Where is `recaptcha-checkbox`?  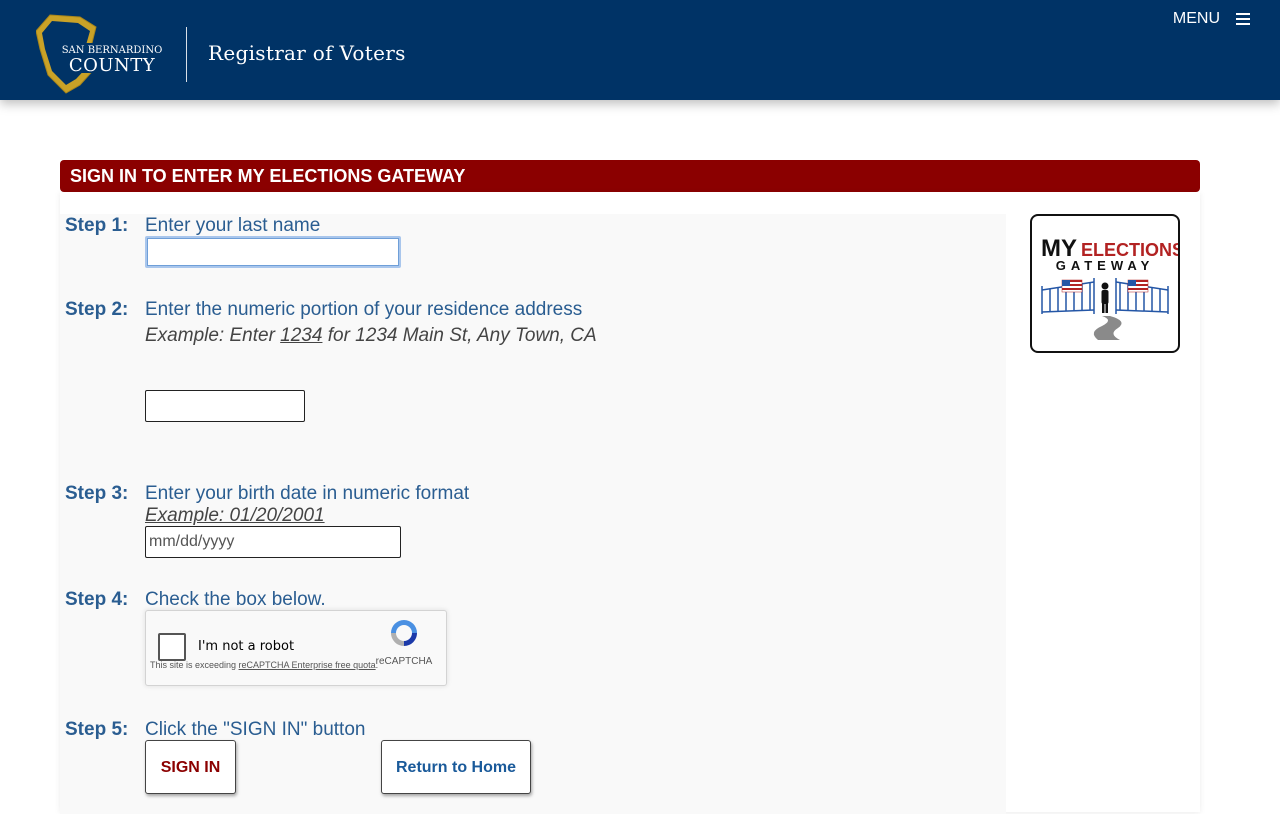
recaptcha-checkbox is located at coordinates (172, 647).